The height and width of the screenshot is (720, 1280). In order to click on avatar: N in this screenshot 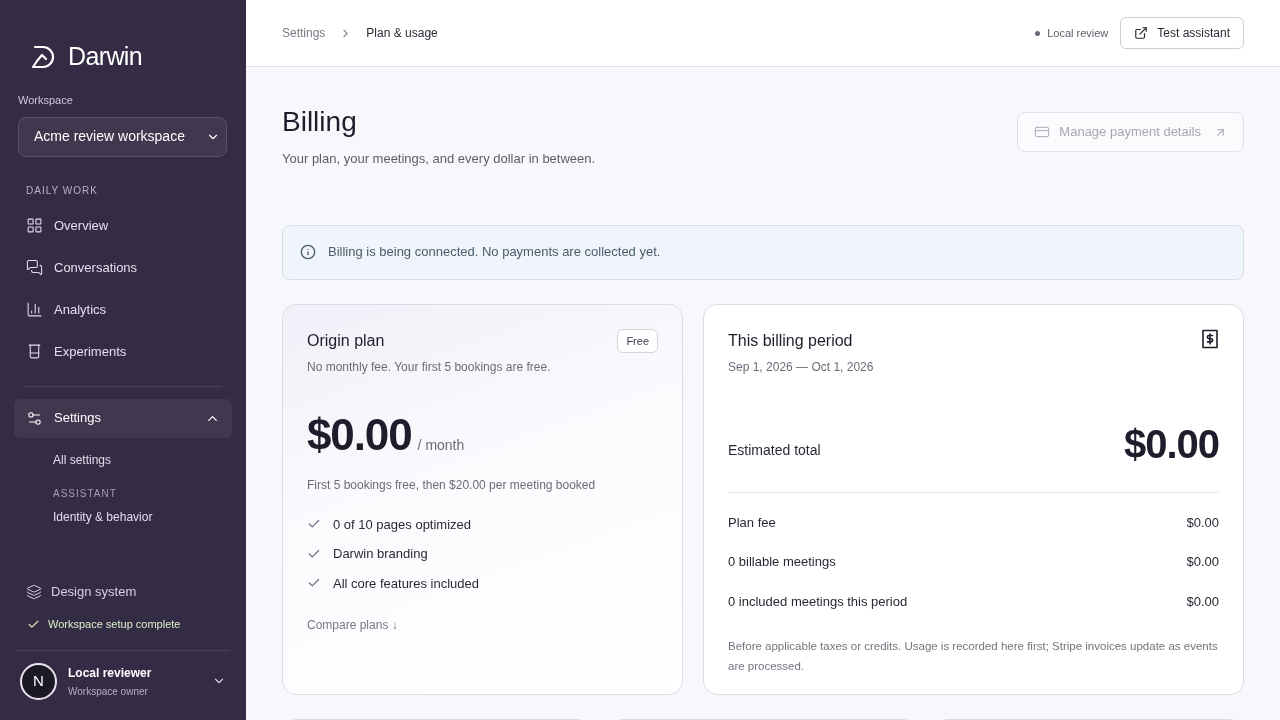, I will do `click(38, 681)`.